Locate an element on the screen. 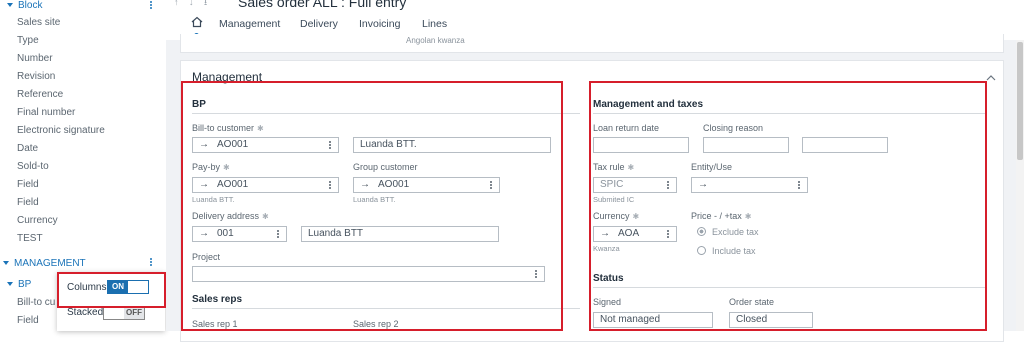  sidebar-block-item: Sold-to is located at coordinates (33, 166).